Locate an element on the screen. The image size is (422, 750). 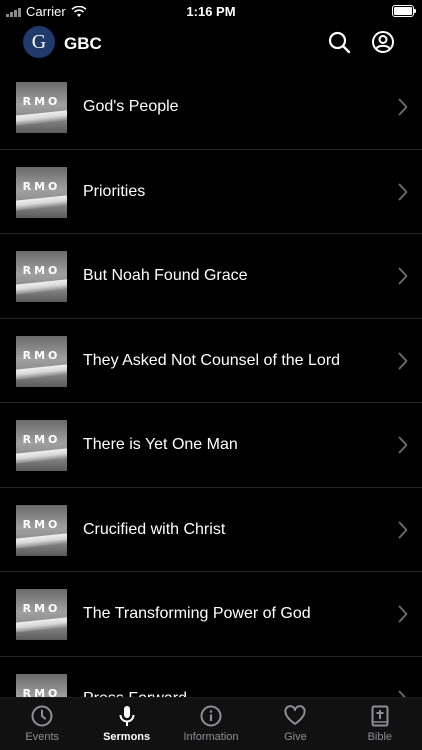
tab-label: Sermons is located at coordinates (127, 737).